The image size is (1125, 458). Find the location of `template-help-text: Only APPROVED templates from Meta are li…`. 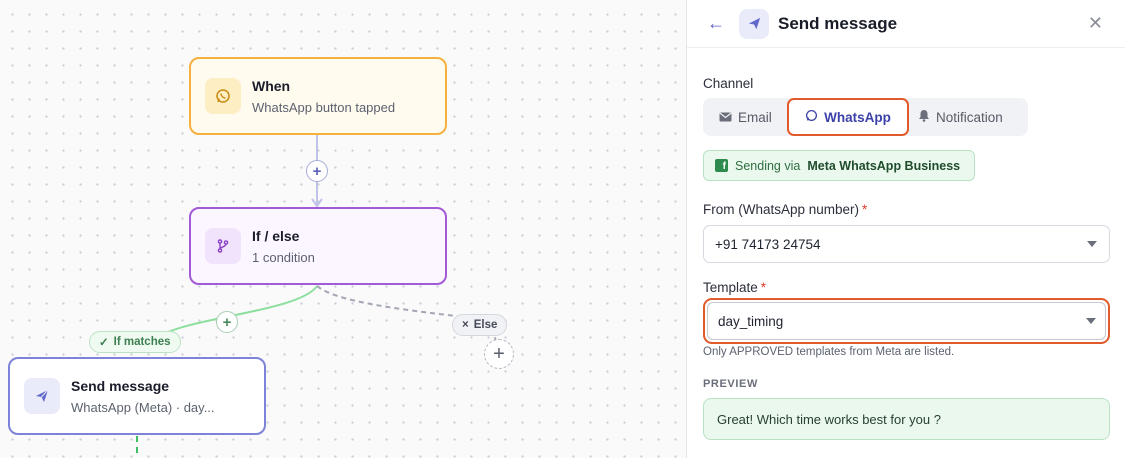

template-help-text: Only APPROVED templates from Meta are li… is located at coordinates (829, 352).